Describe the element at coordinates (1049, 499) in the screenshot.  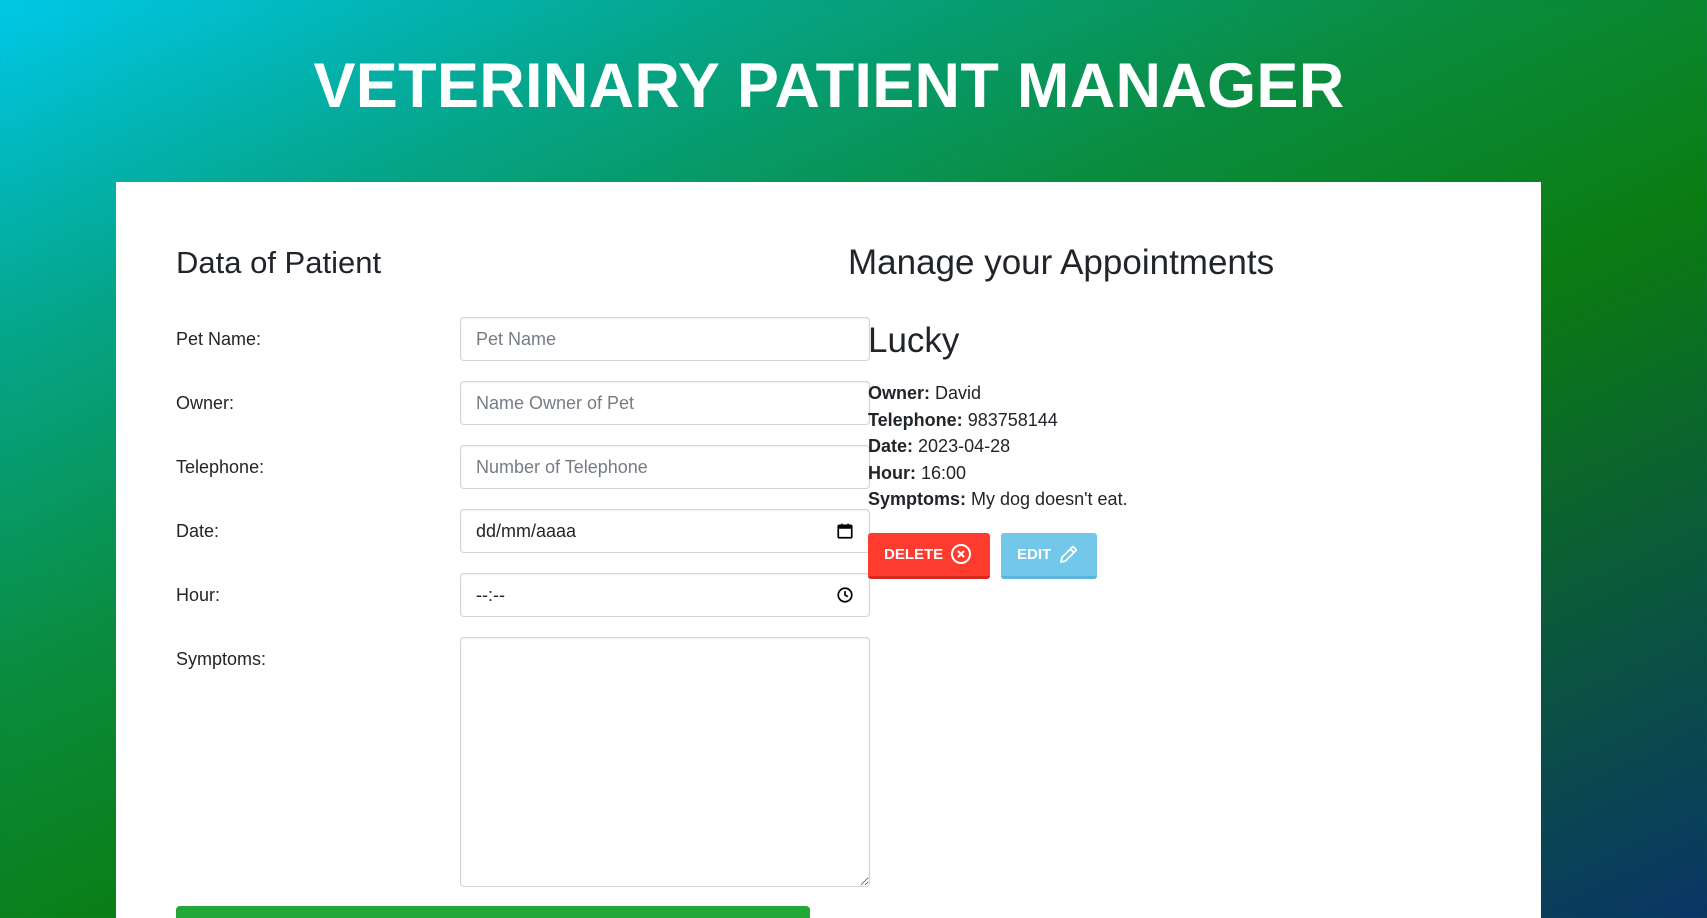
I see `appointment-symptoms-value: My dog doesn't eat.` at that location.